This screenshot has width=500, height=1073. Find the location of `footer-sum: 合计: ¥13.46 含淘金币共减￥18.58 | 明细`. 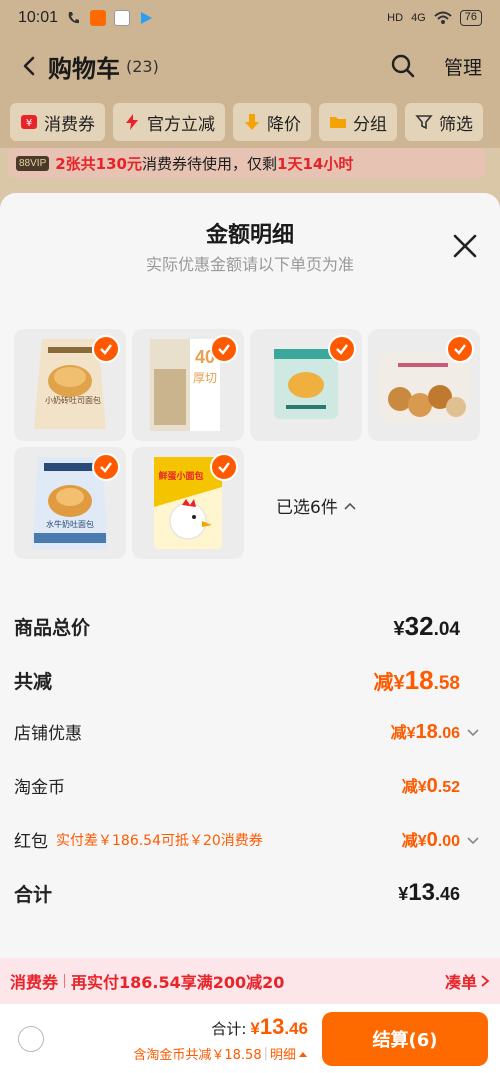

footer-sum: 合计: ¥13.46 含淘金币共减￥18.58 | 明细 is located at coordinates (220, 1038).